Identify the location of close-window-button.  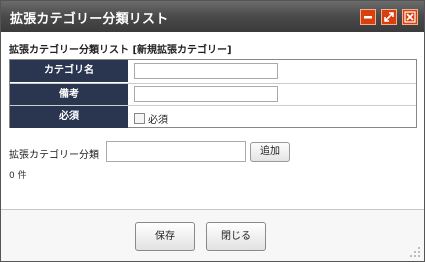
(410, 17).